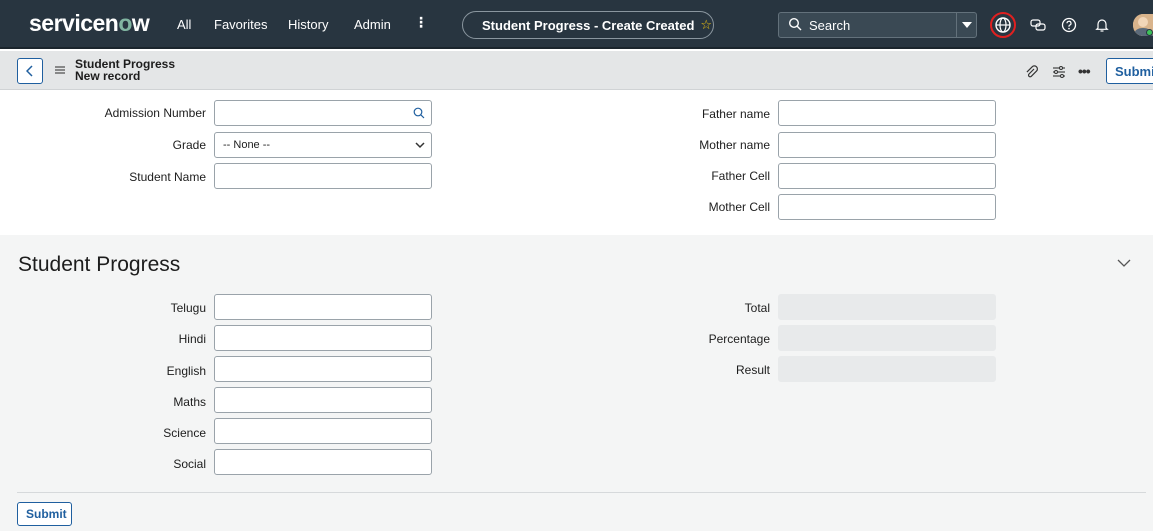  I want to click on nav-more-menu: ⋮, so click(421, 22).